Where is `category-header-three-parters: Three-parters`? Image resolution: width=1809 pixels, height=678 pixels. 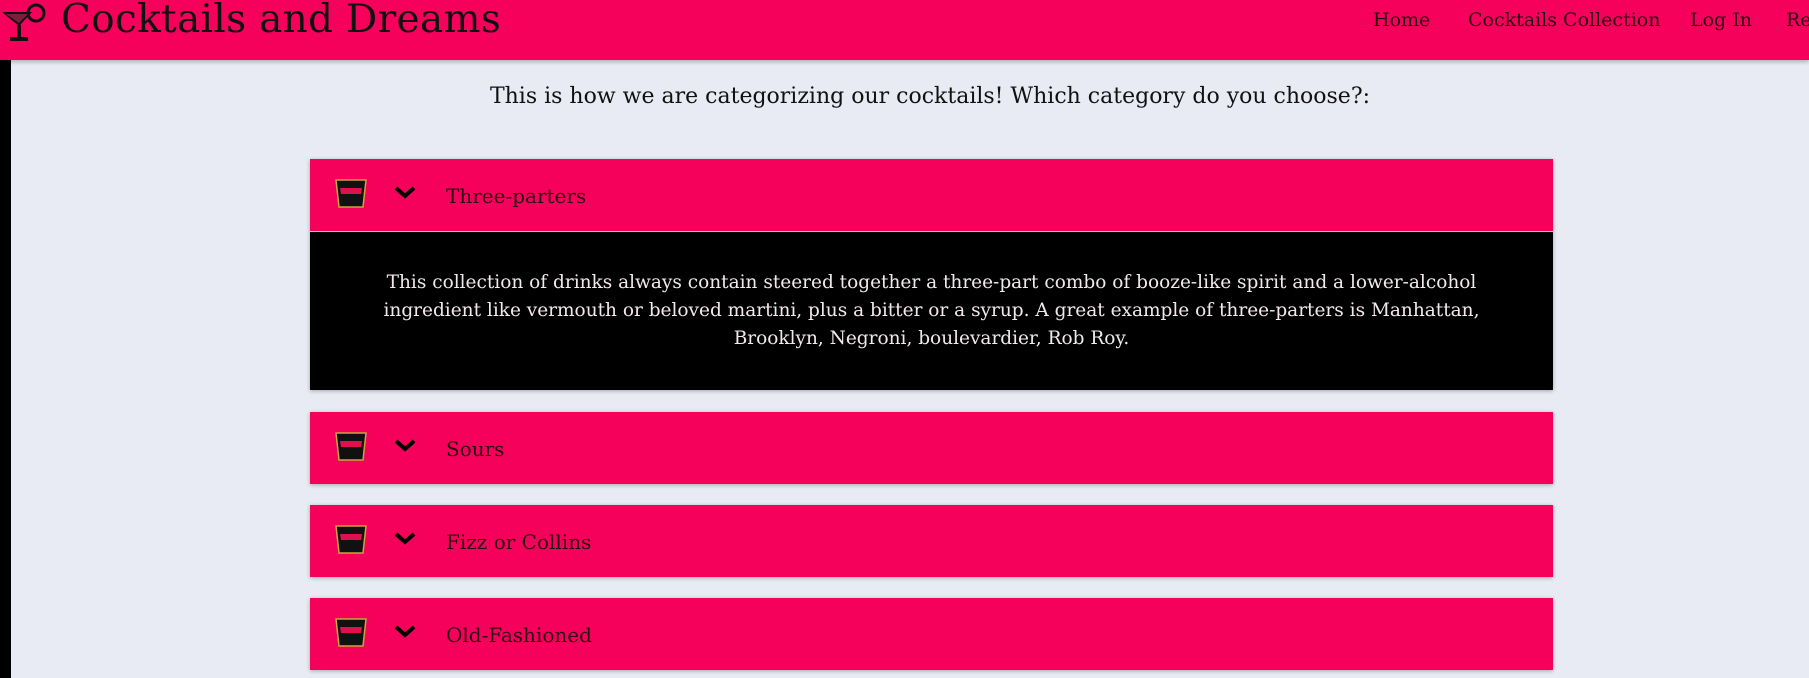 category-header-three-parters: Three-parters is located at coordinates (931, 195).